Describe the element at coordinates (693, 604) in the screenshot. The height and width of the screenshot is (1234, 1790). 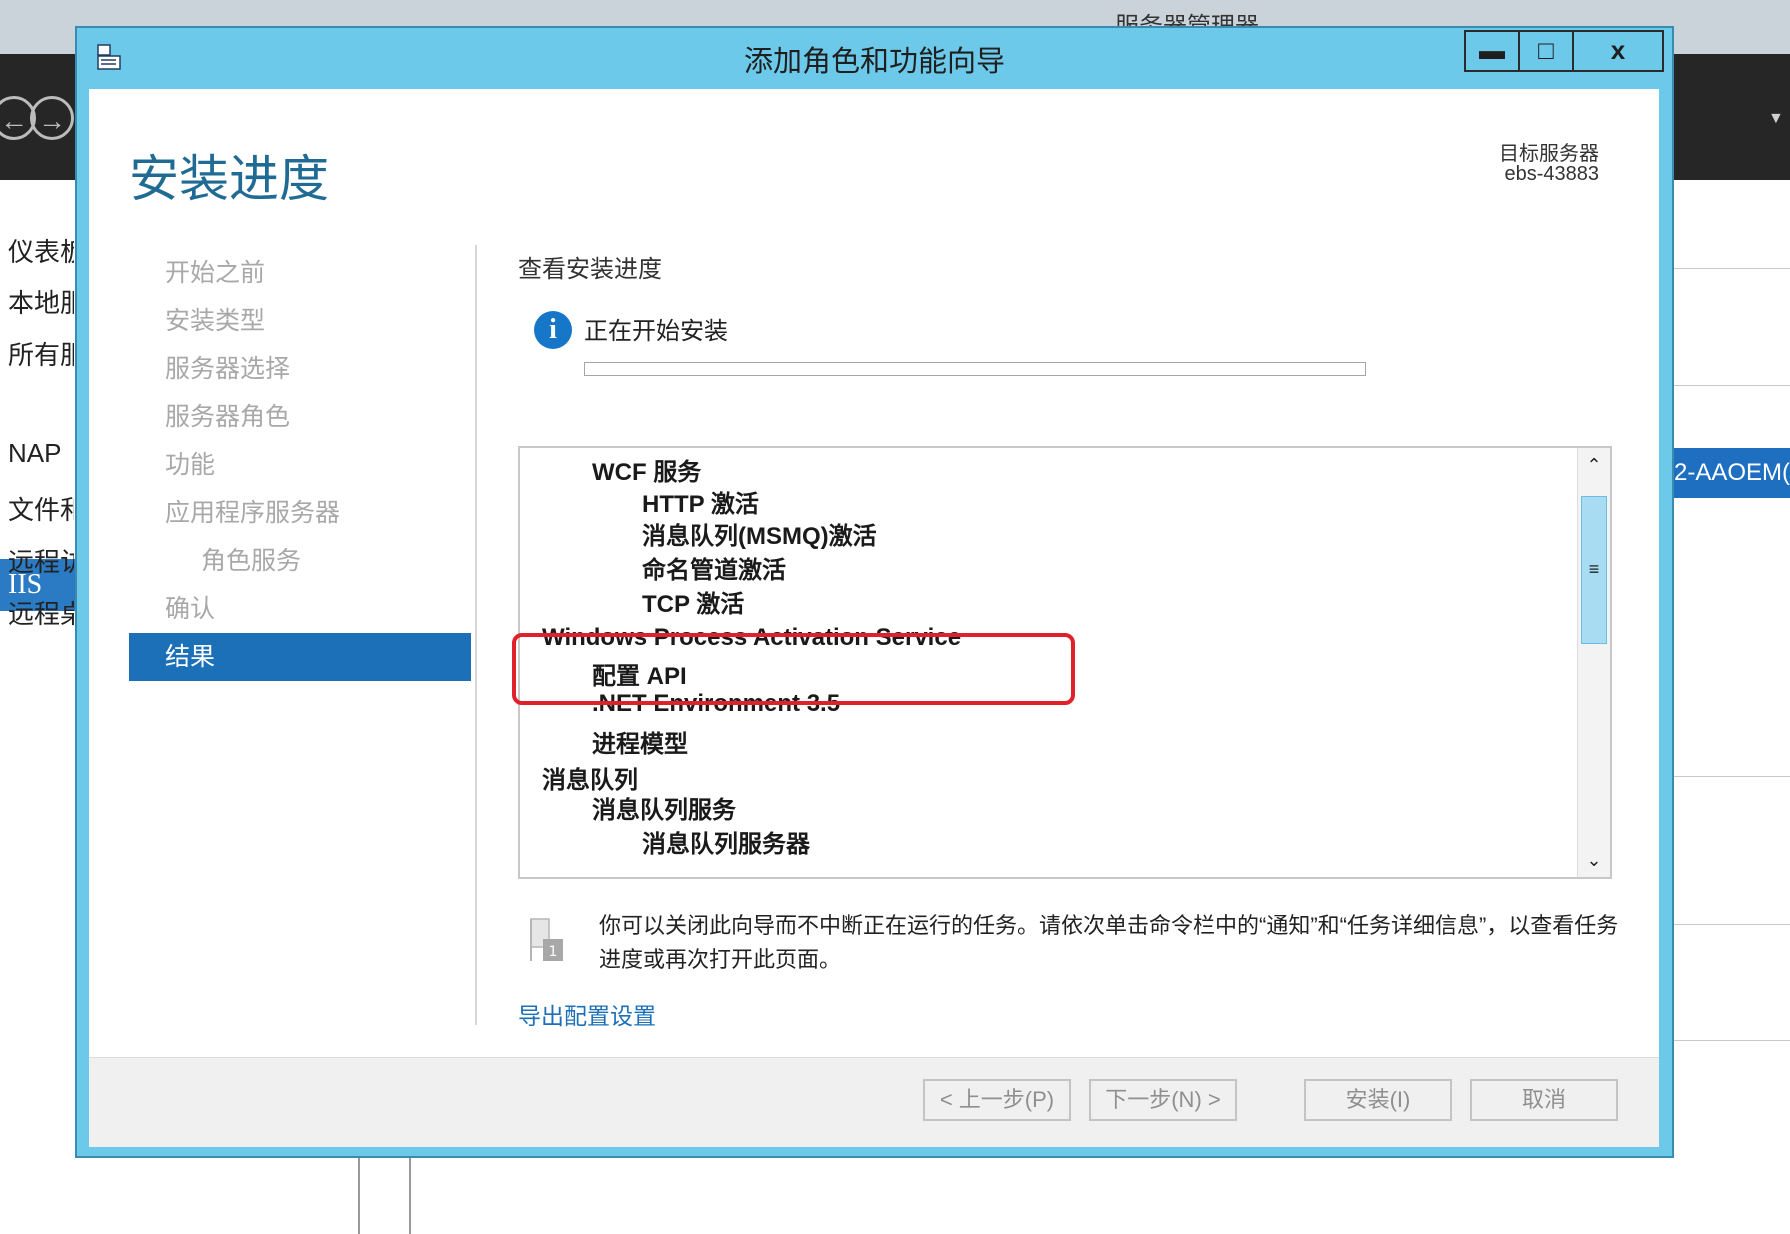
I see `list-item: TCP 激活` at that location.